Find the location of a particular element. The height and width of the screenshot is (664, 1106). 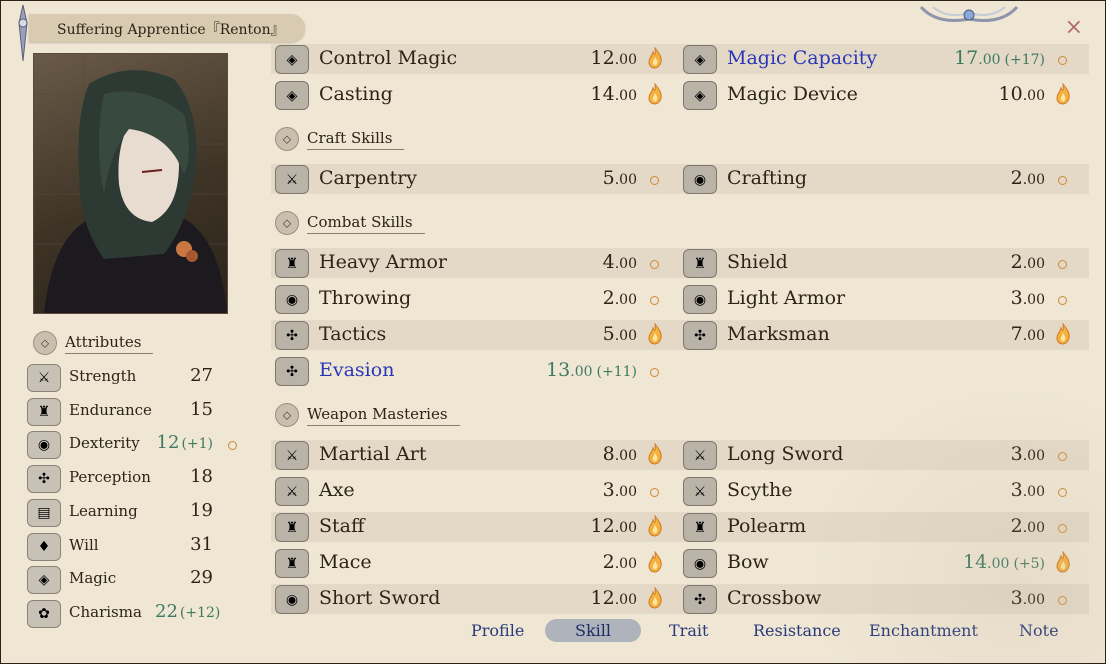

skill-row: ✣ Evasion 13.00 (+11) is located at coordinates (471, 371).